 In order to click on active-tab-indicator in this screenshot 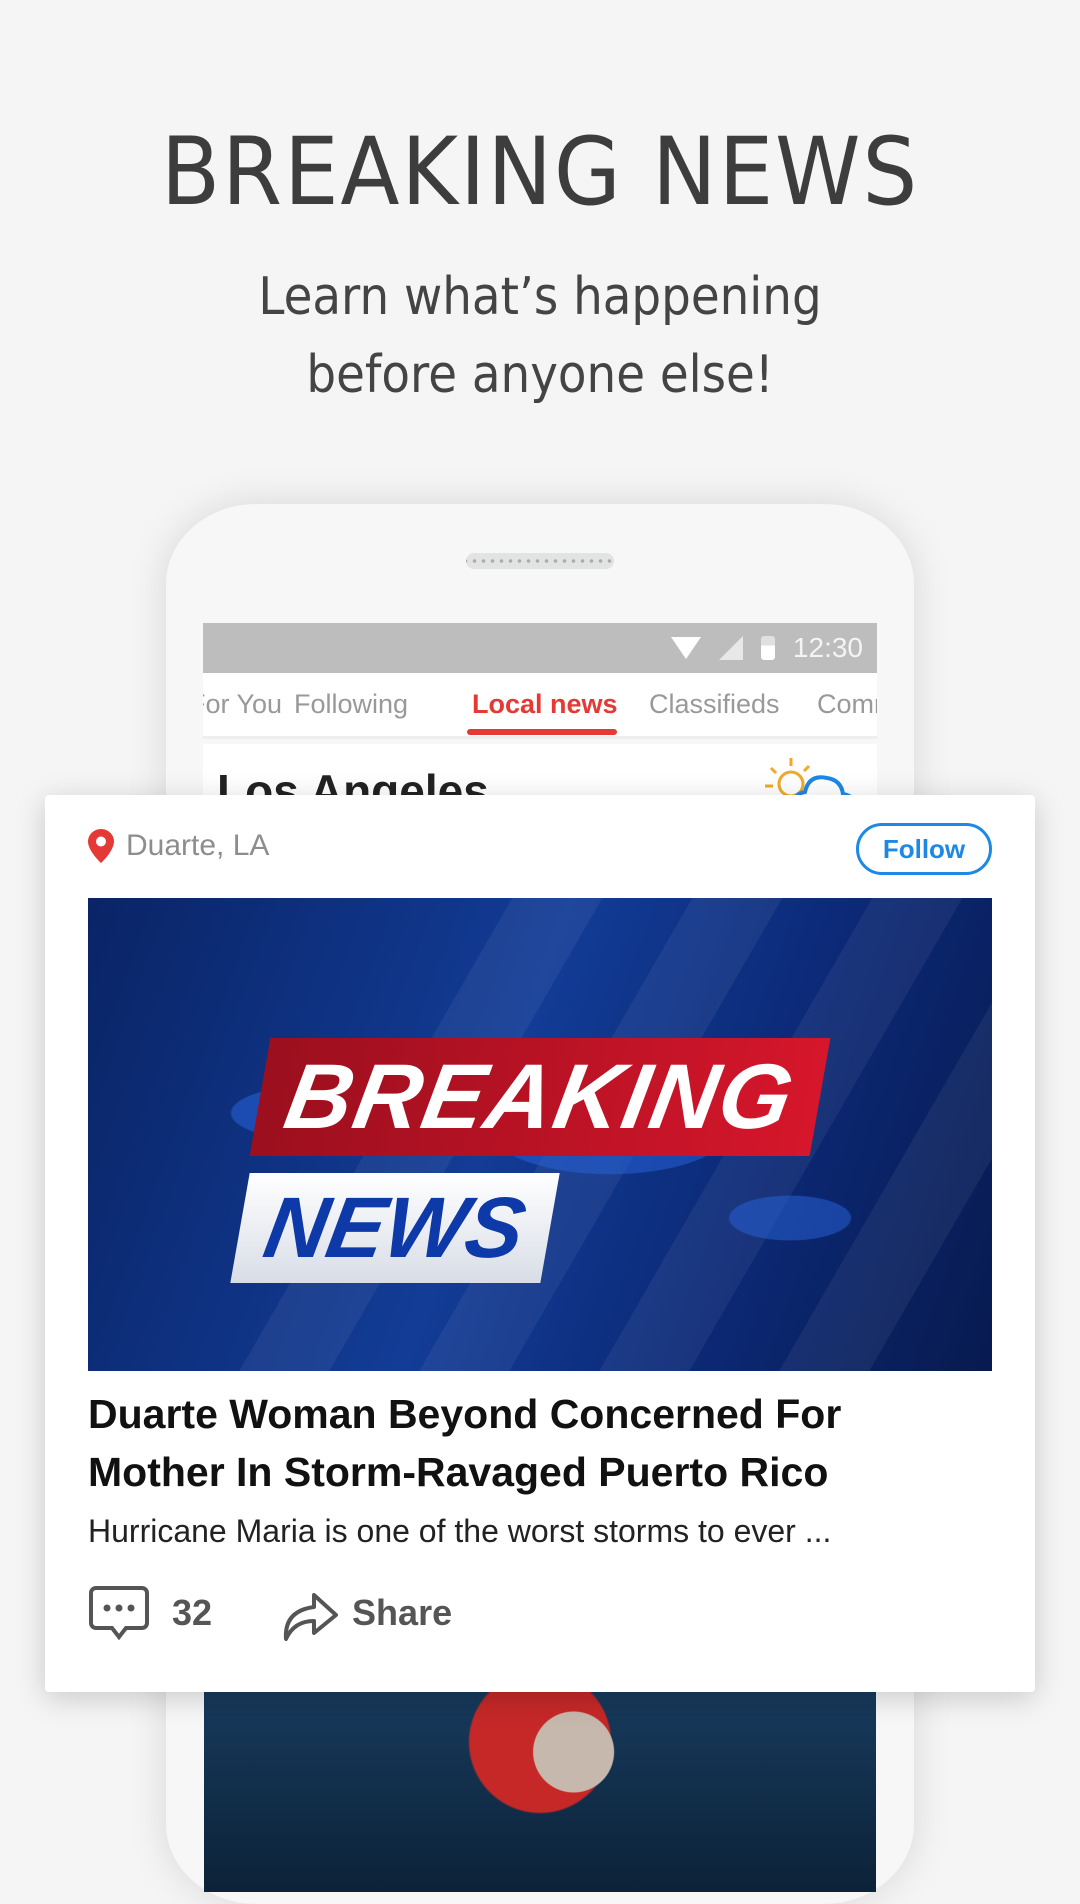, I will do `click(542, 732)`.